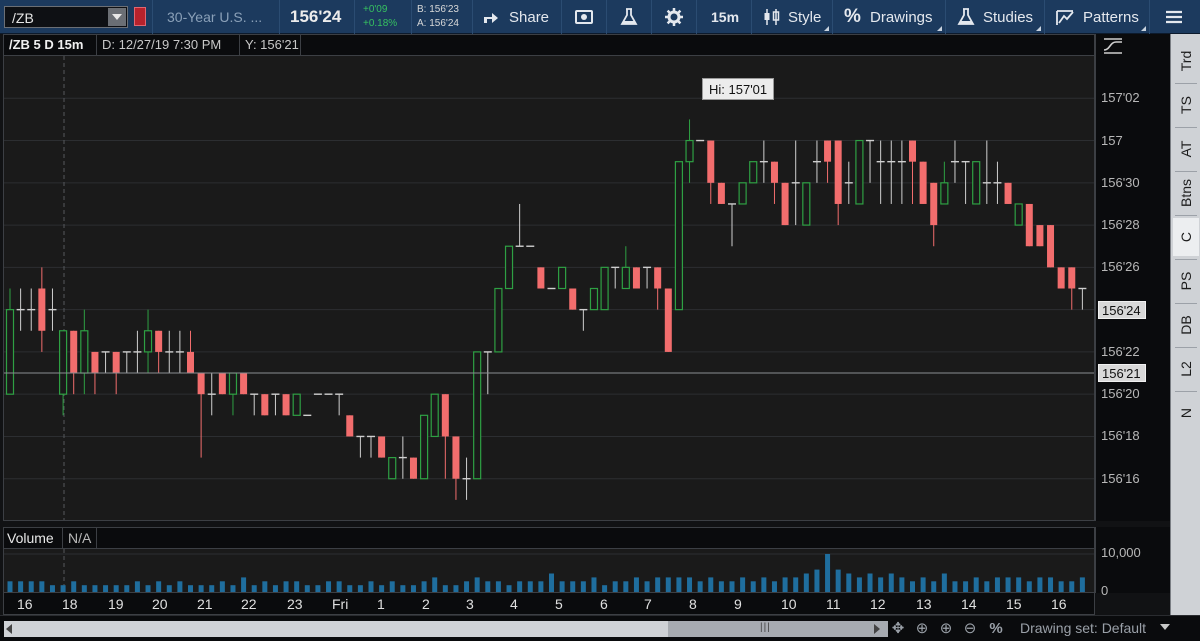  I want to click on drawings-button: % Drawings, so click(888, 17).